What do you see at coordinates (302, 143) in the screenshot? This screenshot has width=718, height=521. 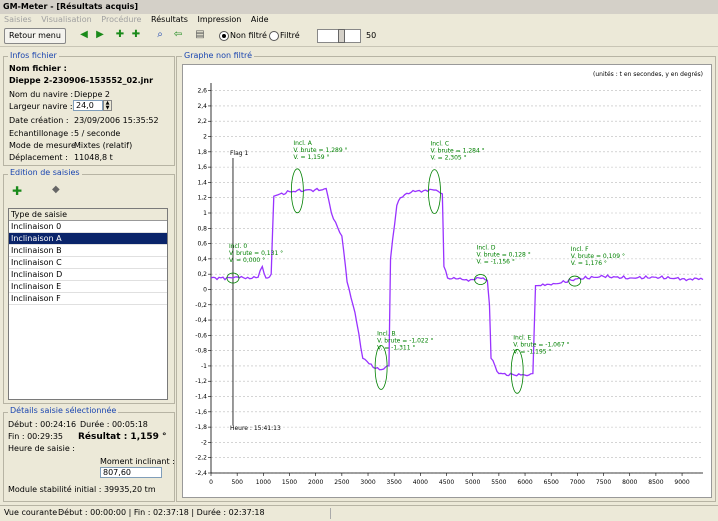 I see `annotation-label-a: Incl. A` at bounding box center [302, 143].